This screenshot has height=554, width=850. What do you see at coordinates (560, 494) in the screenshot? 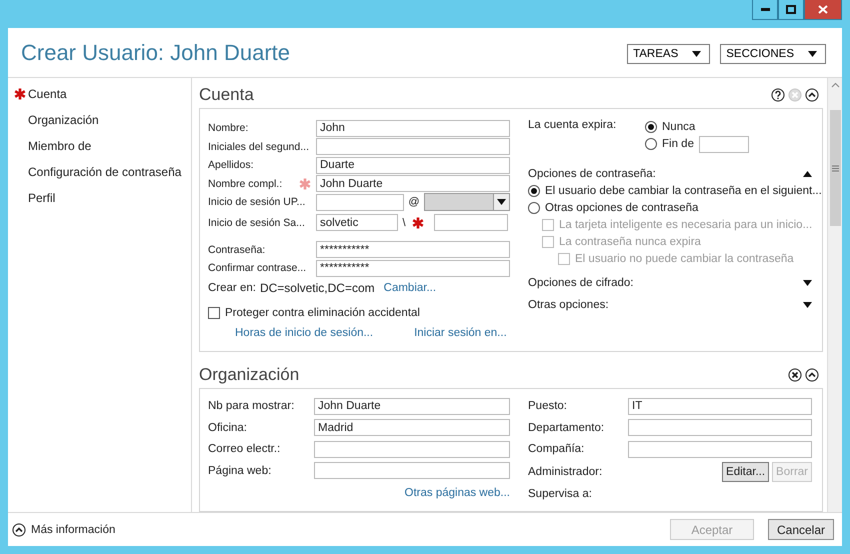
I see `field-label: Supervisa a:` at bounding box center [560, 494].